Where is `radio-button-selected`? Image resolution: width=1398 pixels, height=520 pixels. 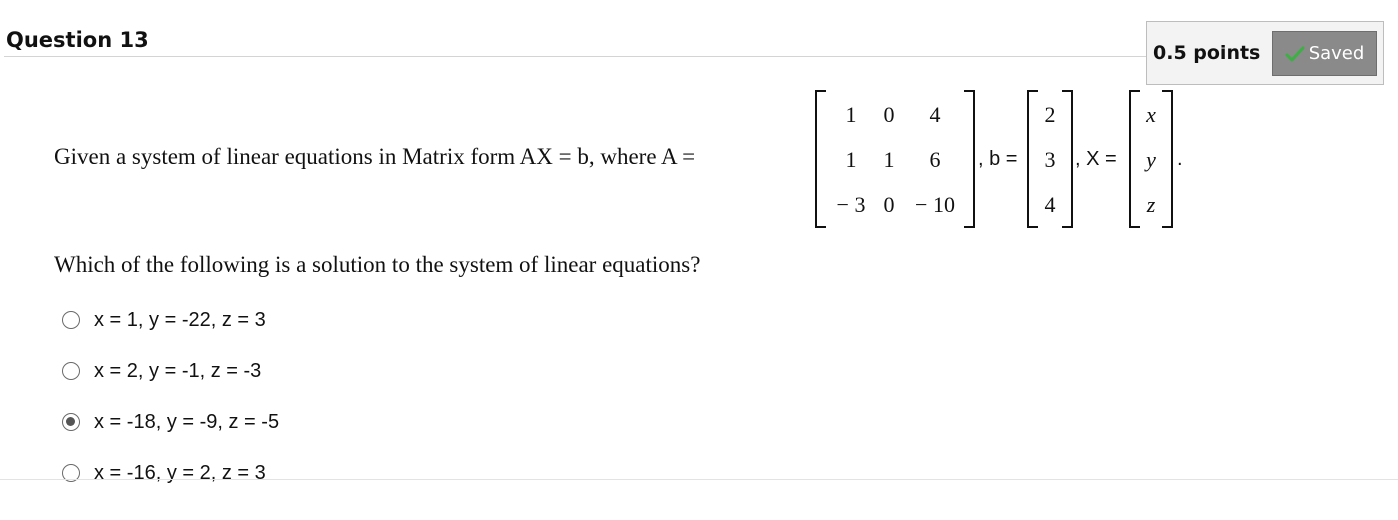
radio-button-selected is located at coordinates (71, 422).